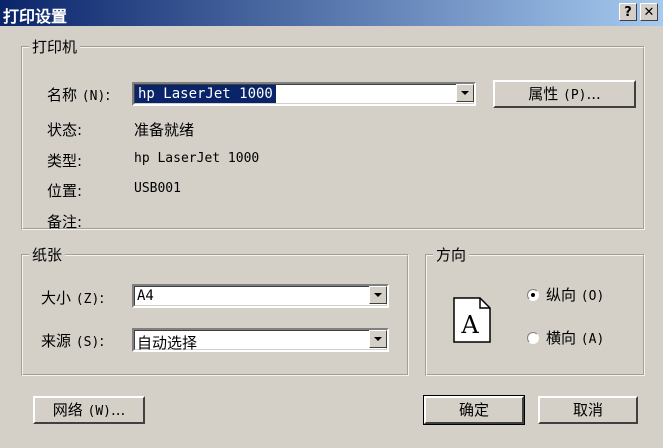 The height and width of the screenshot is (448, 663). Describe the element at coordinates (79, 95) in the screenshot. I see `printer-name-label: 名称 (N):` at that location.